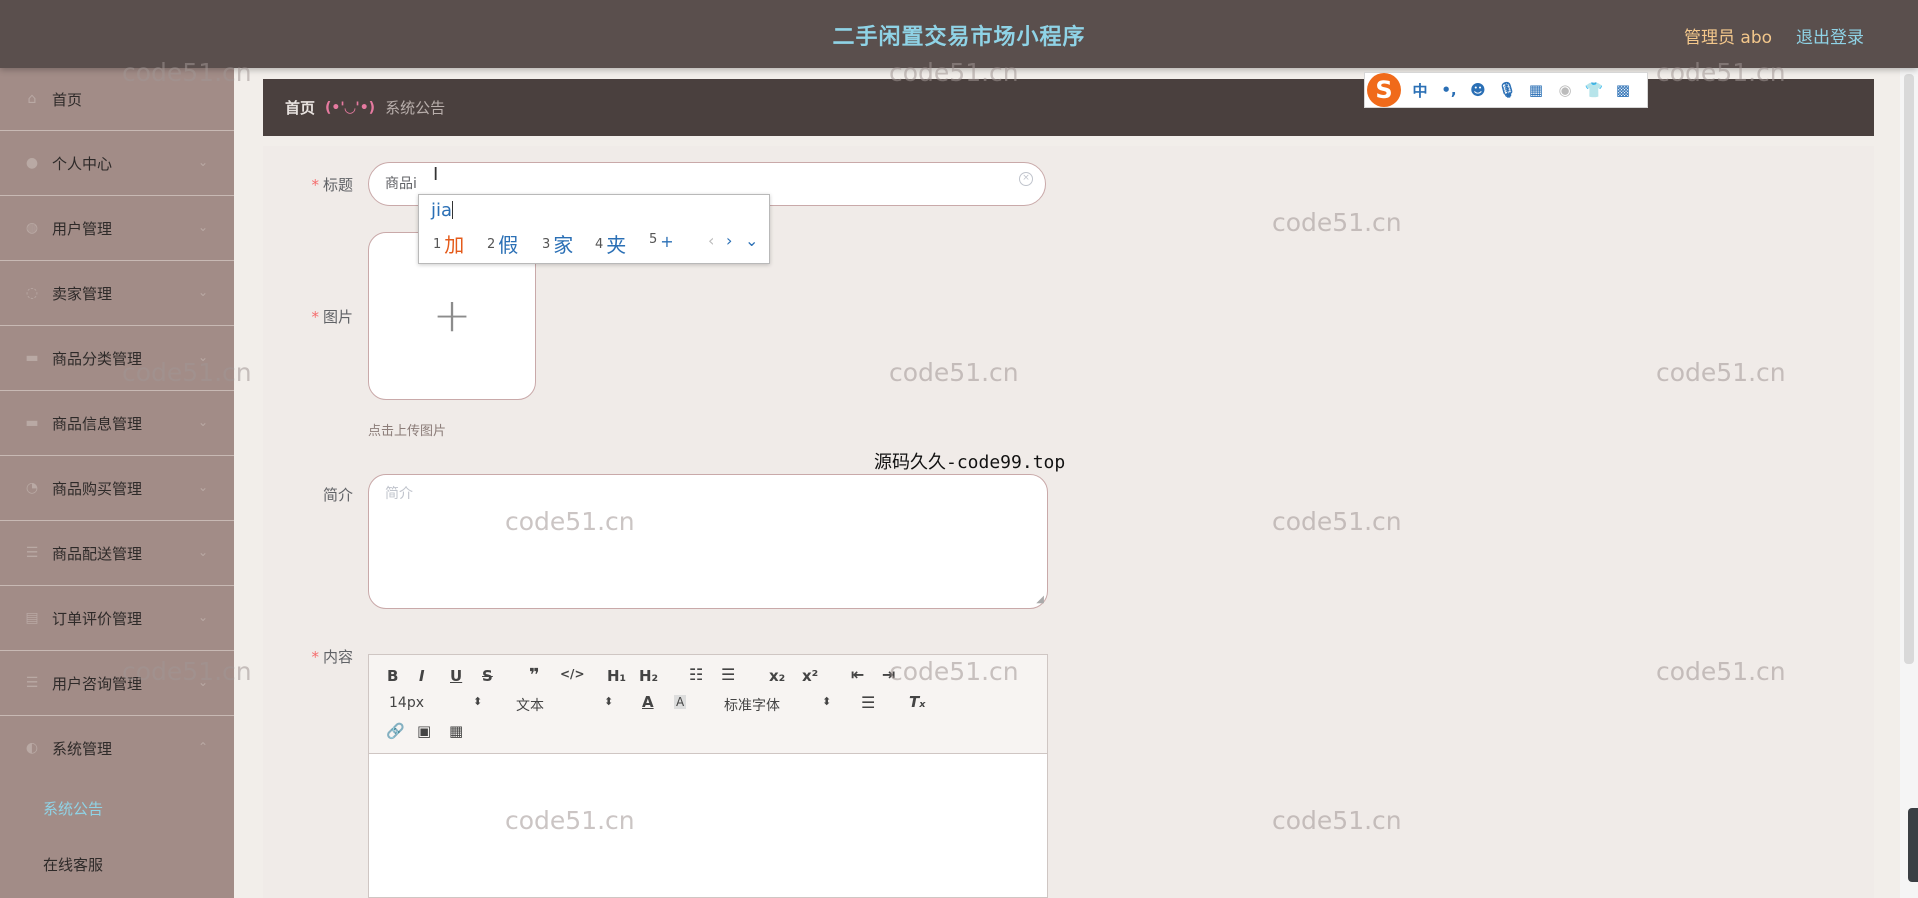 The width and height of the screenshot is (1918, 898). I want to click on sidebar-item-label: 系统管理, so click(82, 748).